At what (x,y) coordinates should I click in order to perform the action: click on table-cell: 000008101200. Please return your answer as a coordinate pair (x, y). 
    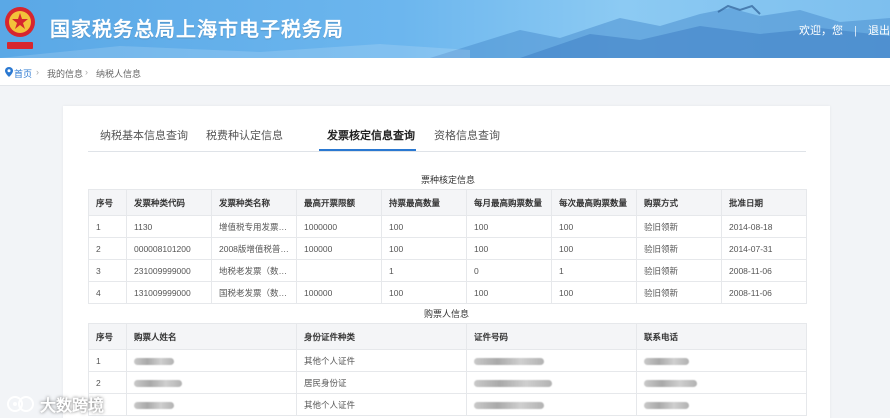
    Looking at the image, I should click on (169, 248).